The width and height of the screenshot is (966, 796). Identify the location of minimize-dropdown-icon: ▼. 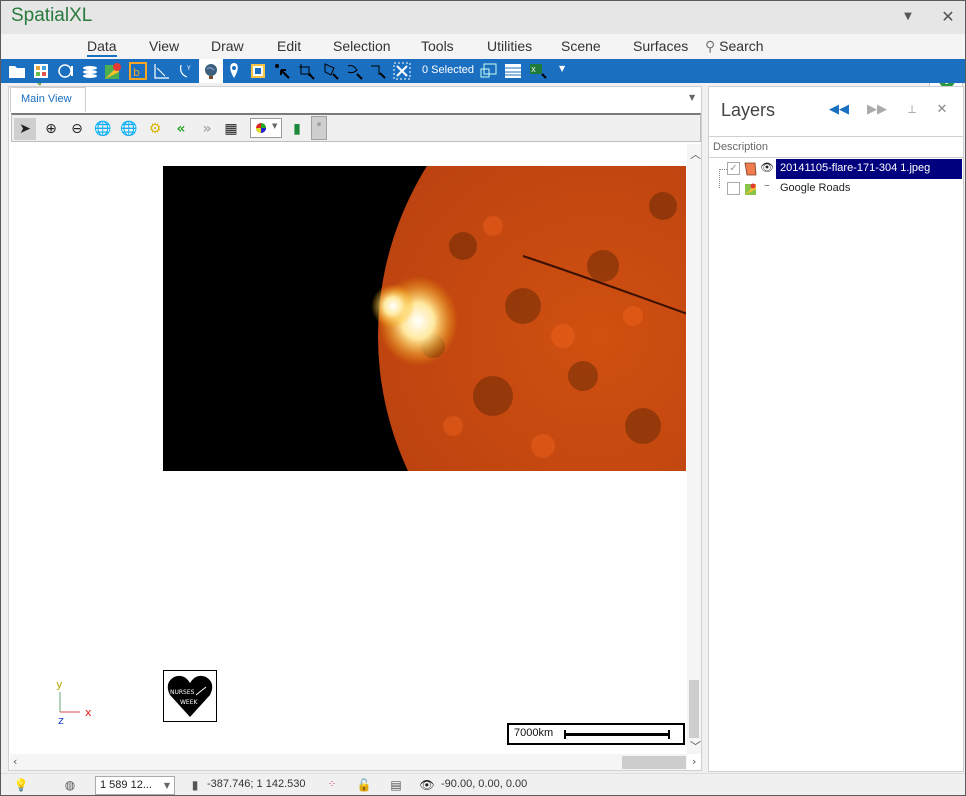
(908, 17).